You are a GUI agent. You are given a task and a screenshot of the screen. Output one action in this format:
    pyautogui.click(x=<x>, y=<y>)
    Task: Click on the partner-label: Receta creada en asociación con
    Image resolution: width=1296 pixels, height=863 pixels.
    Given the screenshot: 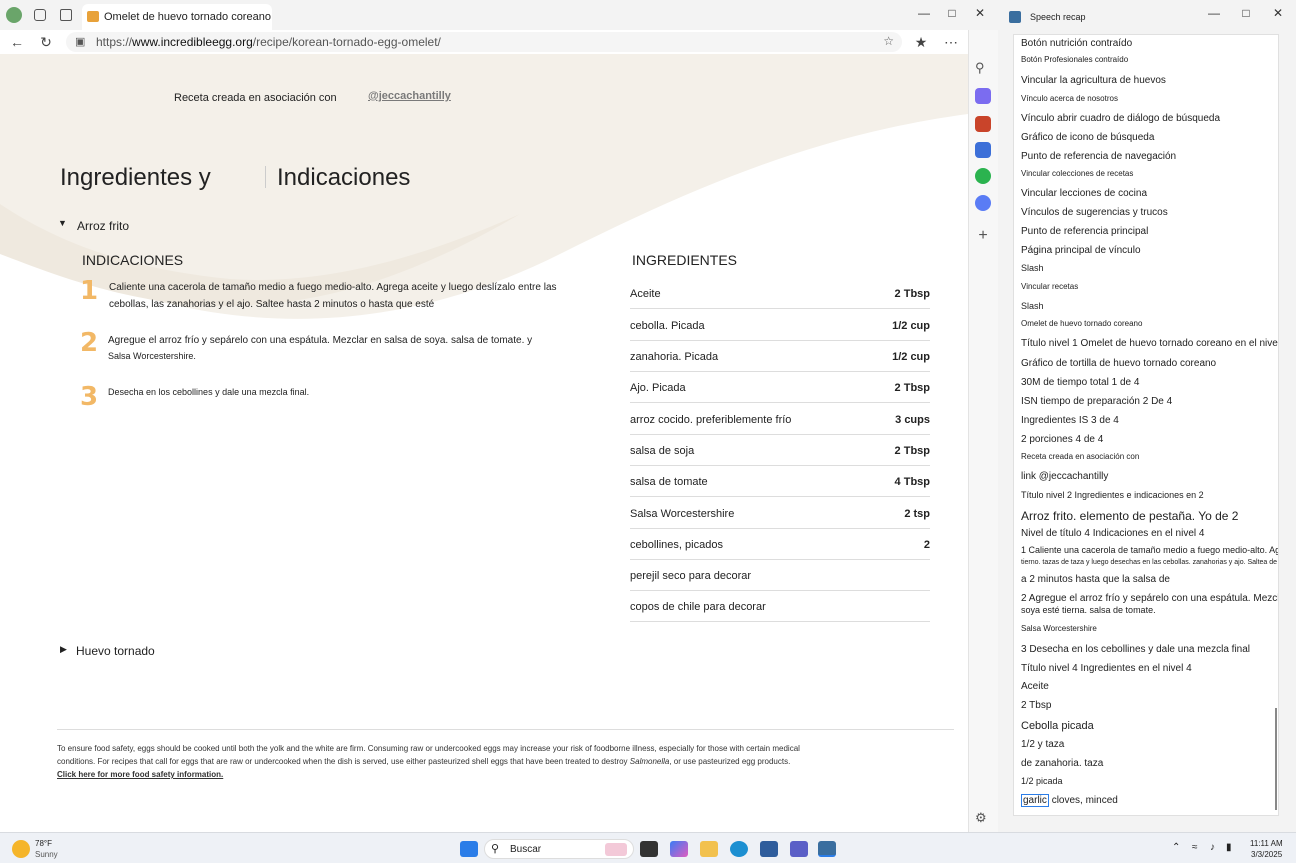 What is the action you would take?
    pyautogui.click(x=255, y=98)
    